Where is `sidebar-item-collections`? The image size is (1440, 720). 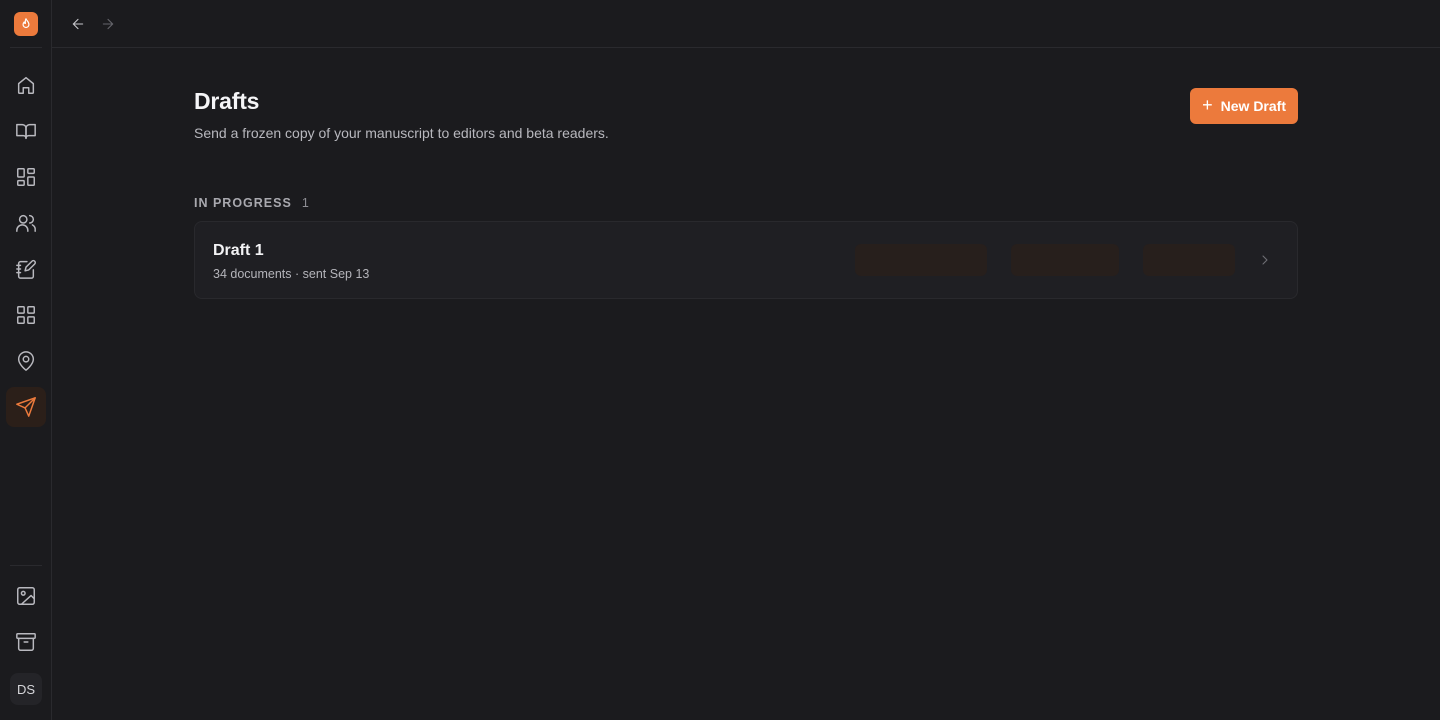 sidebar-item-collections is located at coordinates (26, 315).